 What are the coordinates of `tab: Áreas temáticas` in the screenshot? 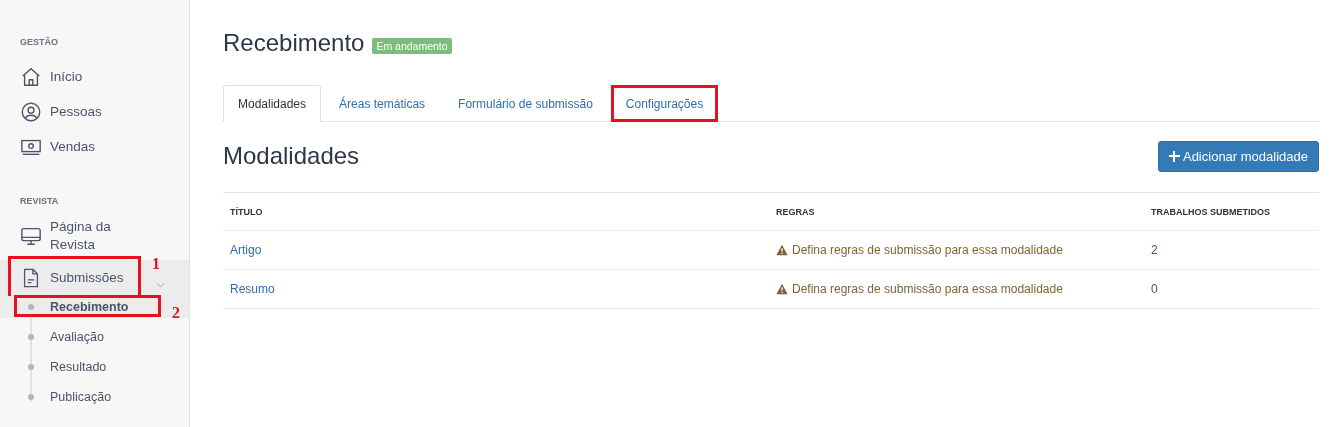 It's located at (382, 103).